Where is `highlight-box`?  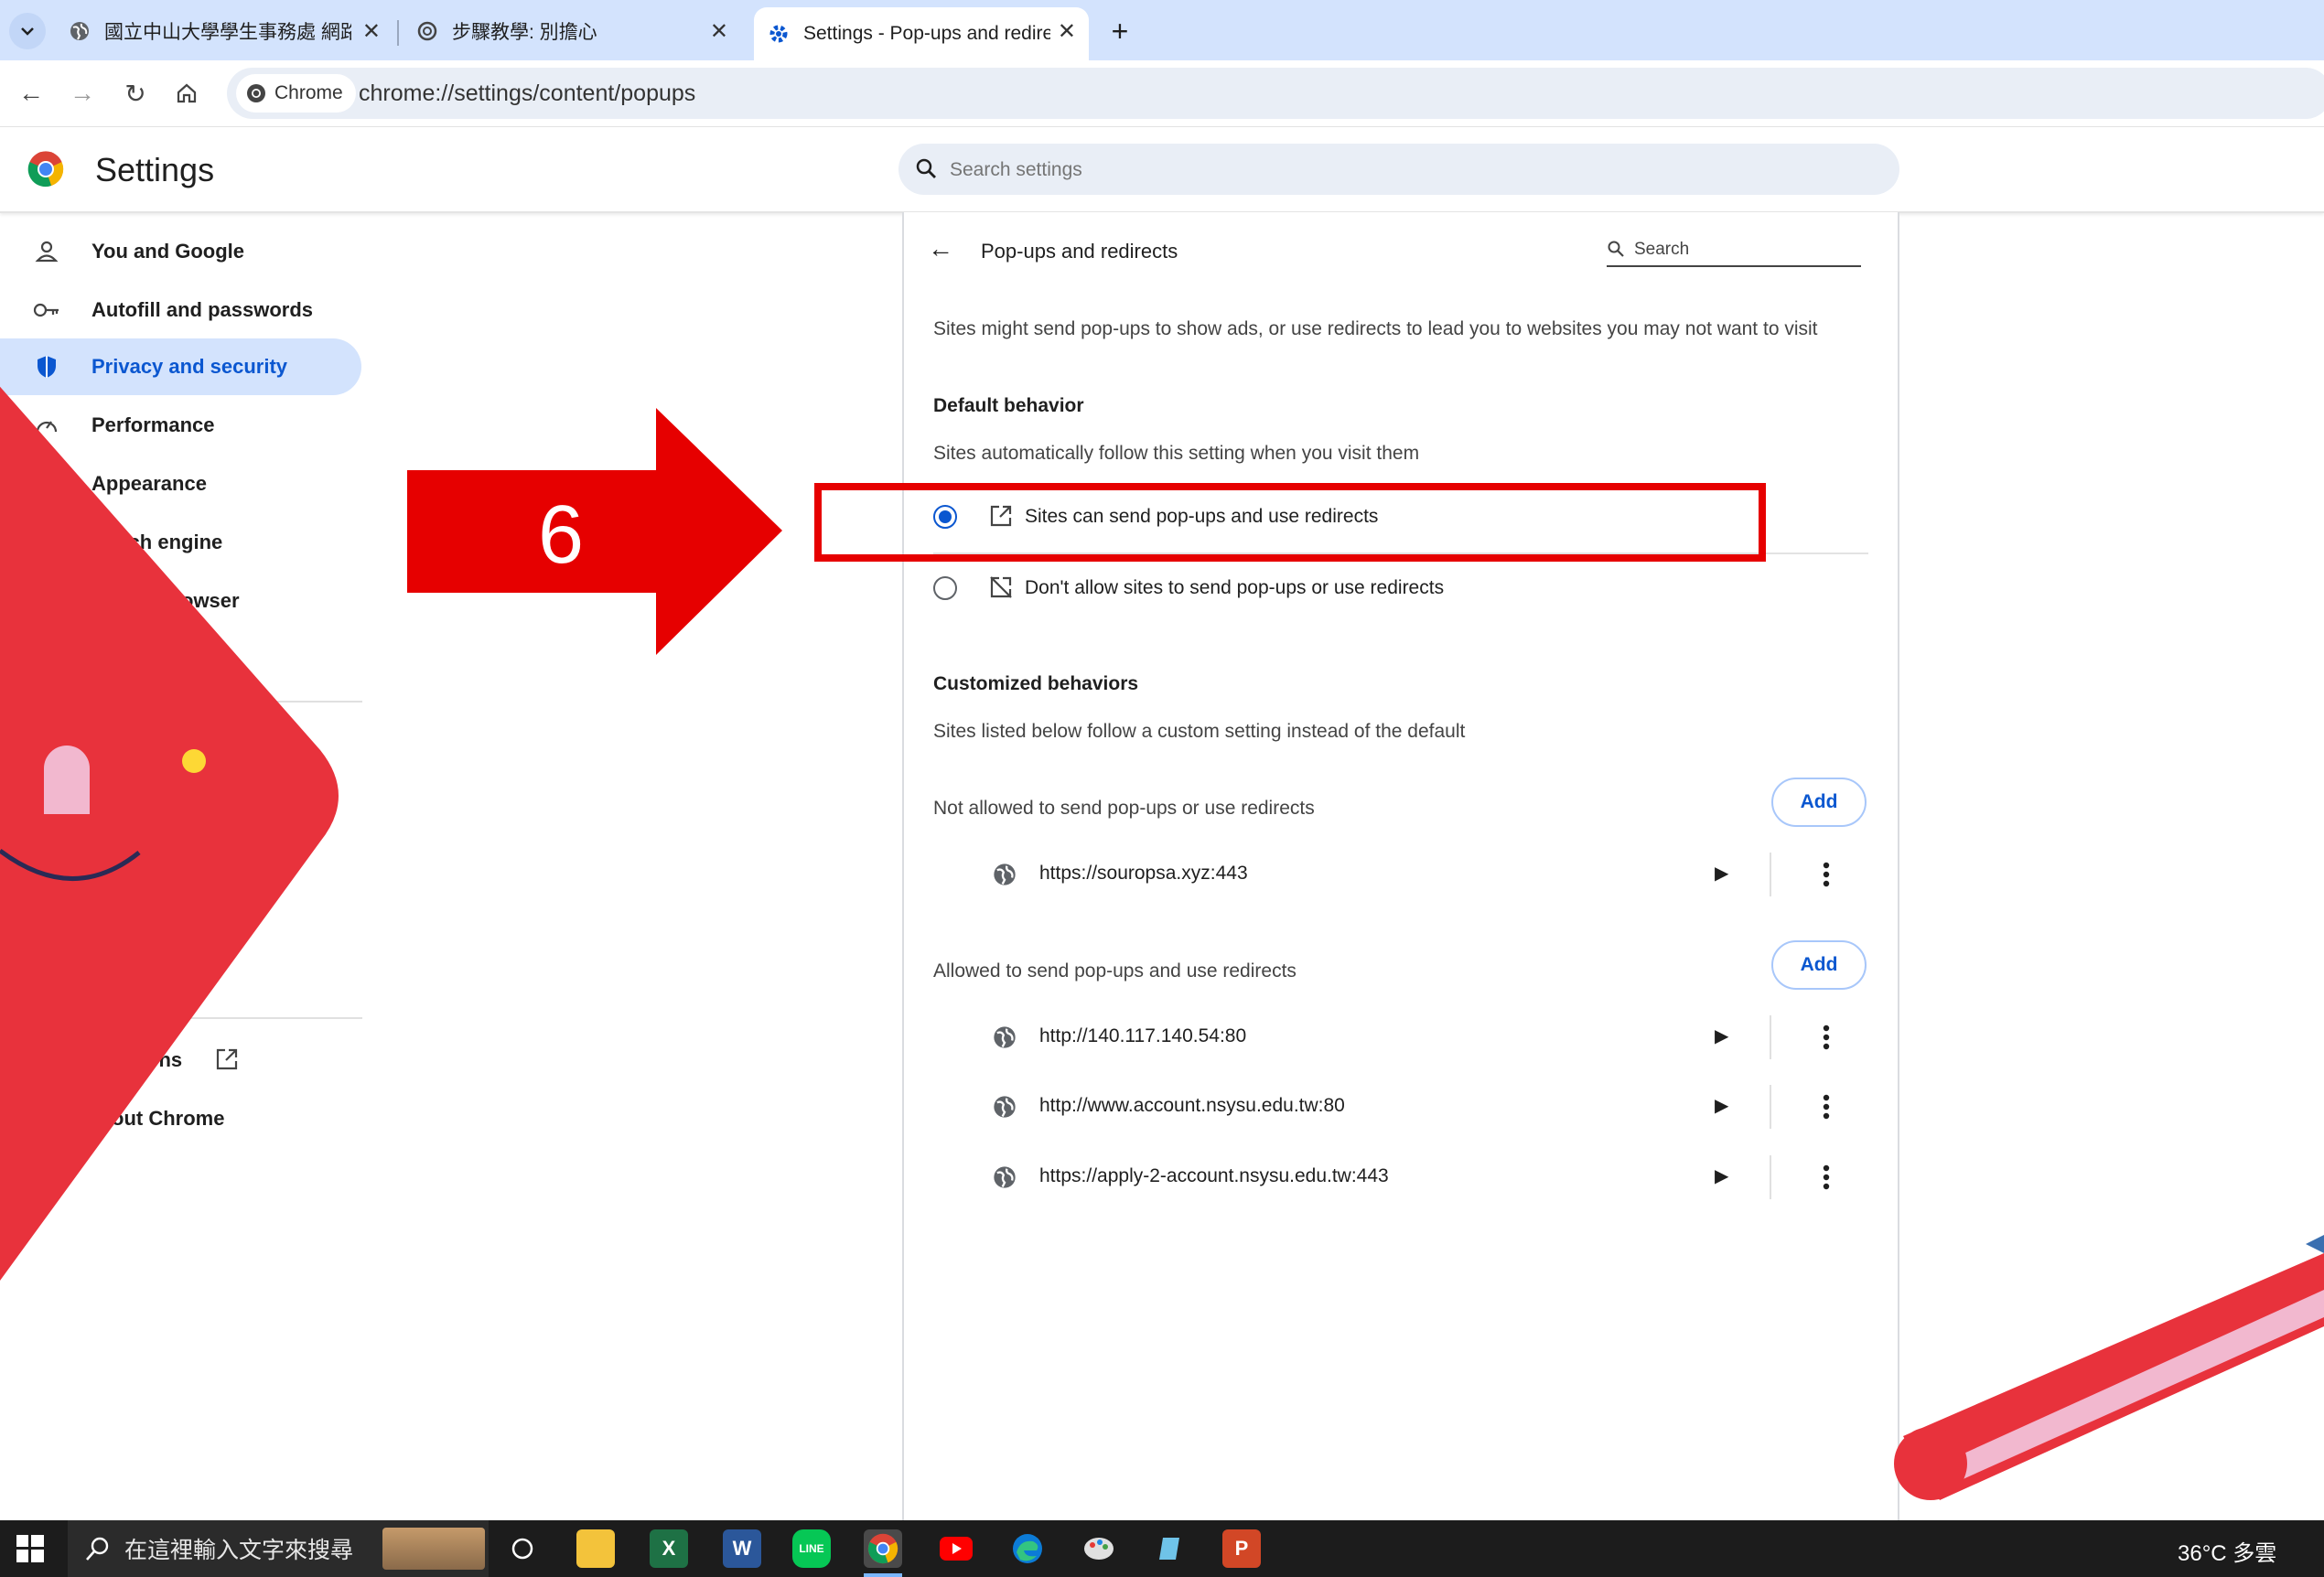
highlight-box is located at coordinates (1290, 522).